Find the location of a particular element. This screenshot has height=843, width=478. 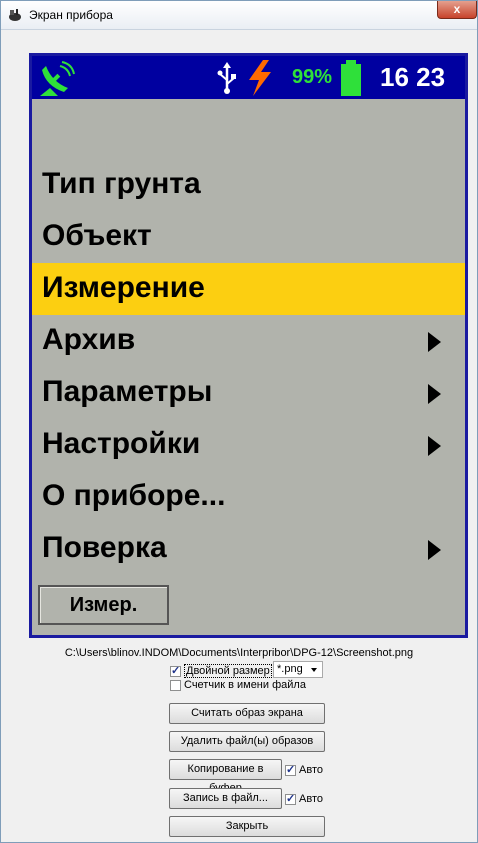

device-status-bar: 99% 16 23 is located at coordinates (248, 77).